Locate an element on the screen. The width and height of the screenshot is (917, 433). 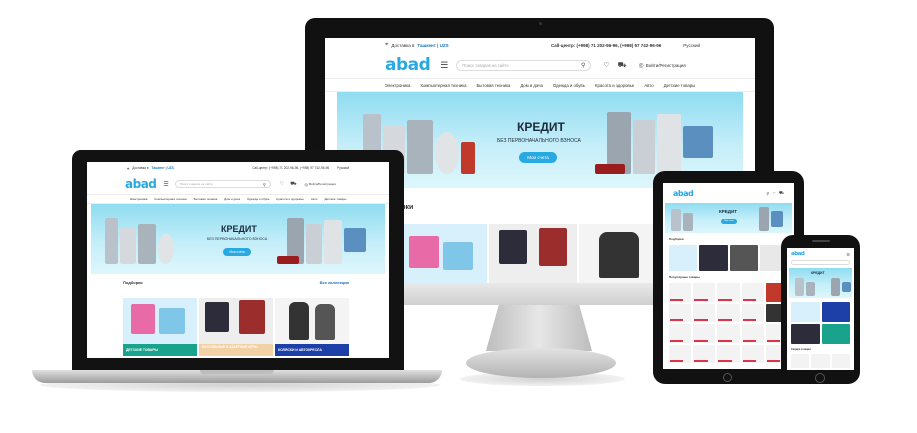
location-pin-icon: ⌖ is located at coordinates (128, 168).